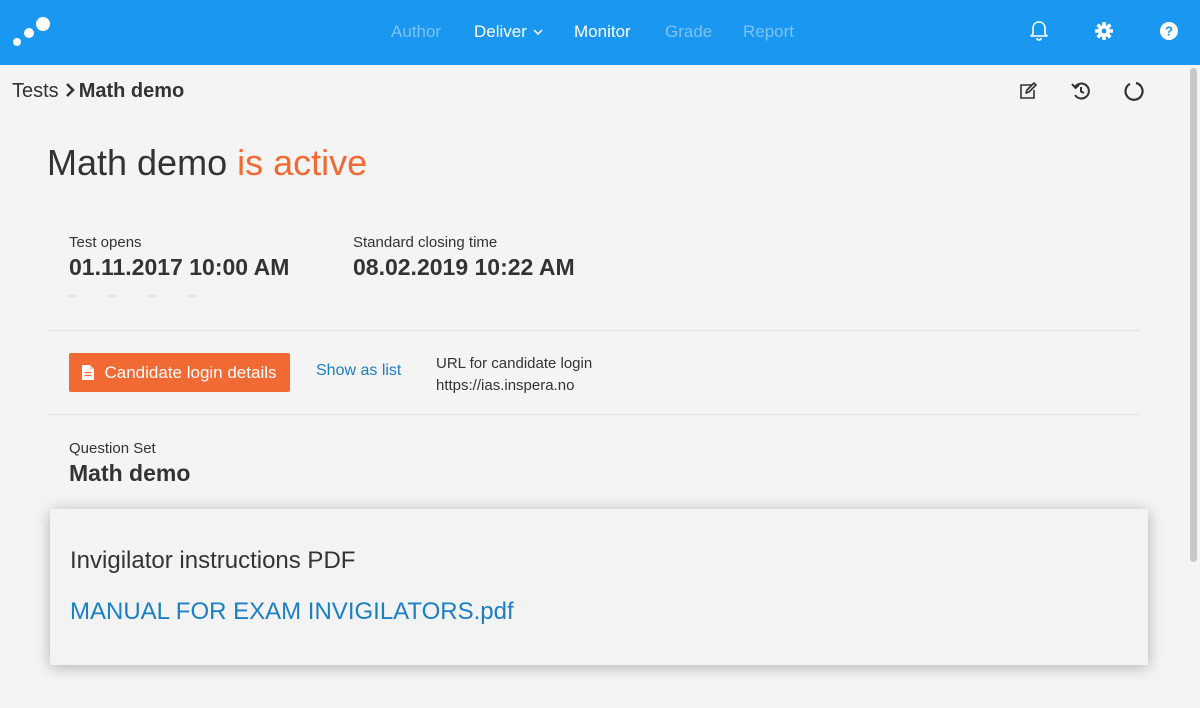 This screenshot has width=1200, height=708. I want to click on candidate-login-details-label: Candidate login details, so click(190, 372).